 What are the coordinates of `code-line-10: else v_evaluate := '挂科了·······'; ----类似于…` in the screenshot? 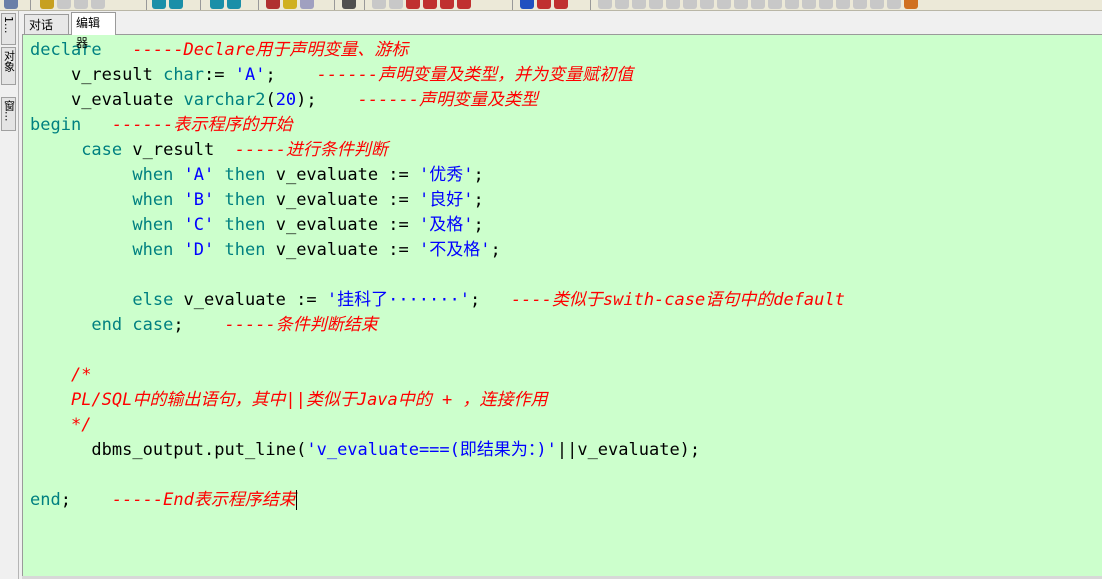 It's located at (488, 300).